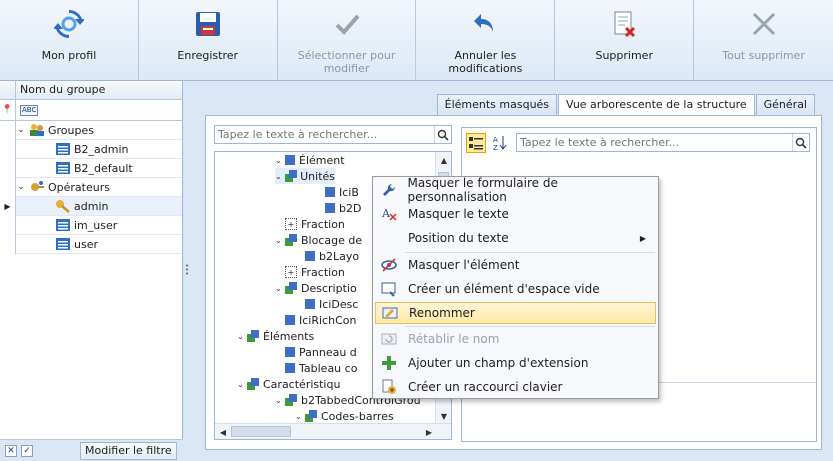  I want to click on edit-filter-button: Modifier le filtre, so click(128, 450).